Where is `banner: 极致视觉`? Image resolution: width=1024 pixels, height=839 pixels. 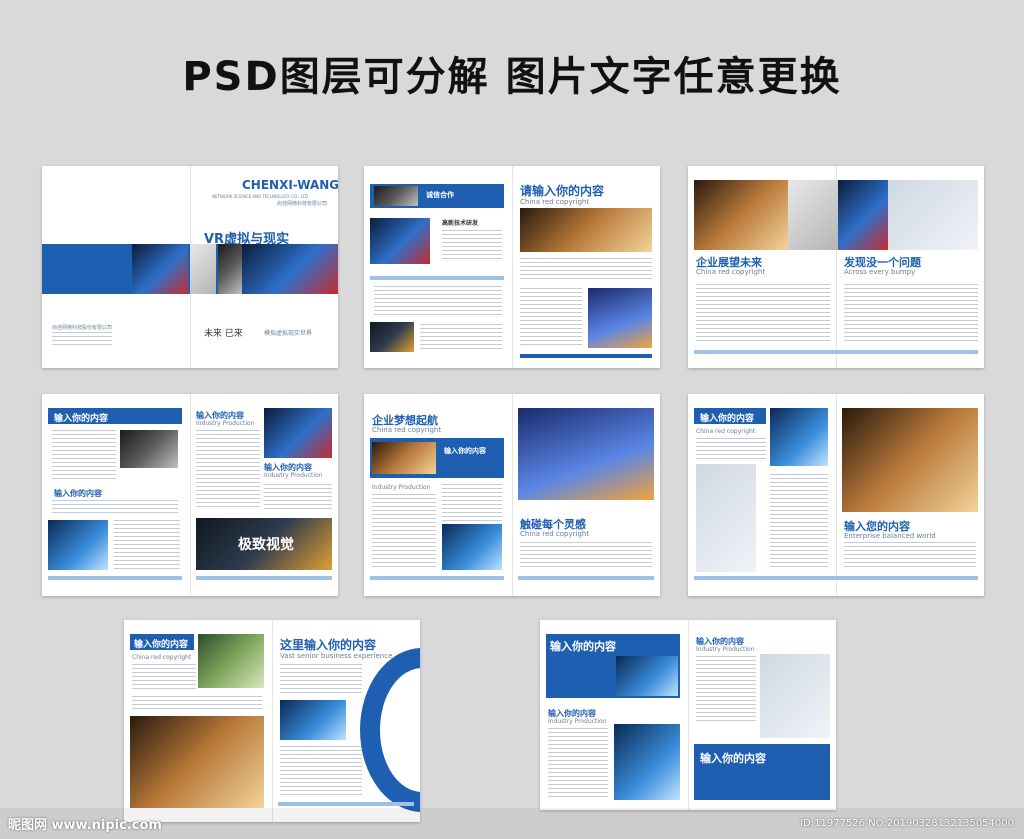
banner: 极致视觉 is located at coordinates (266, 545).